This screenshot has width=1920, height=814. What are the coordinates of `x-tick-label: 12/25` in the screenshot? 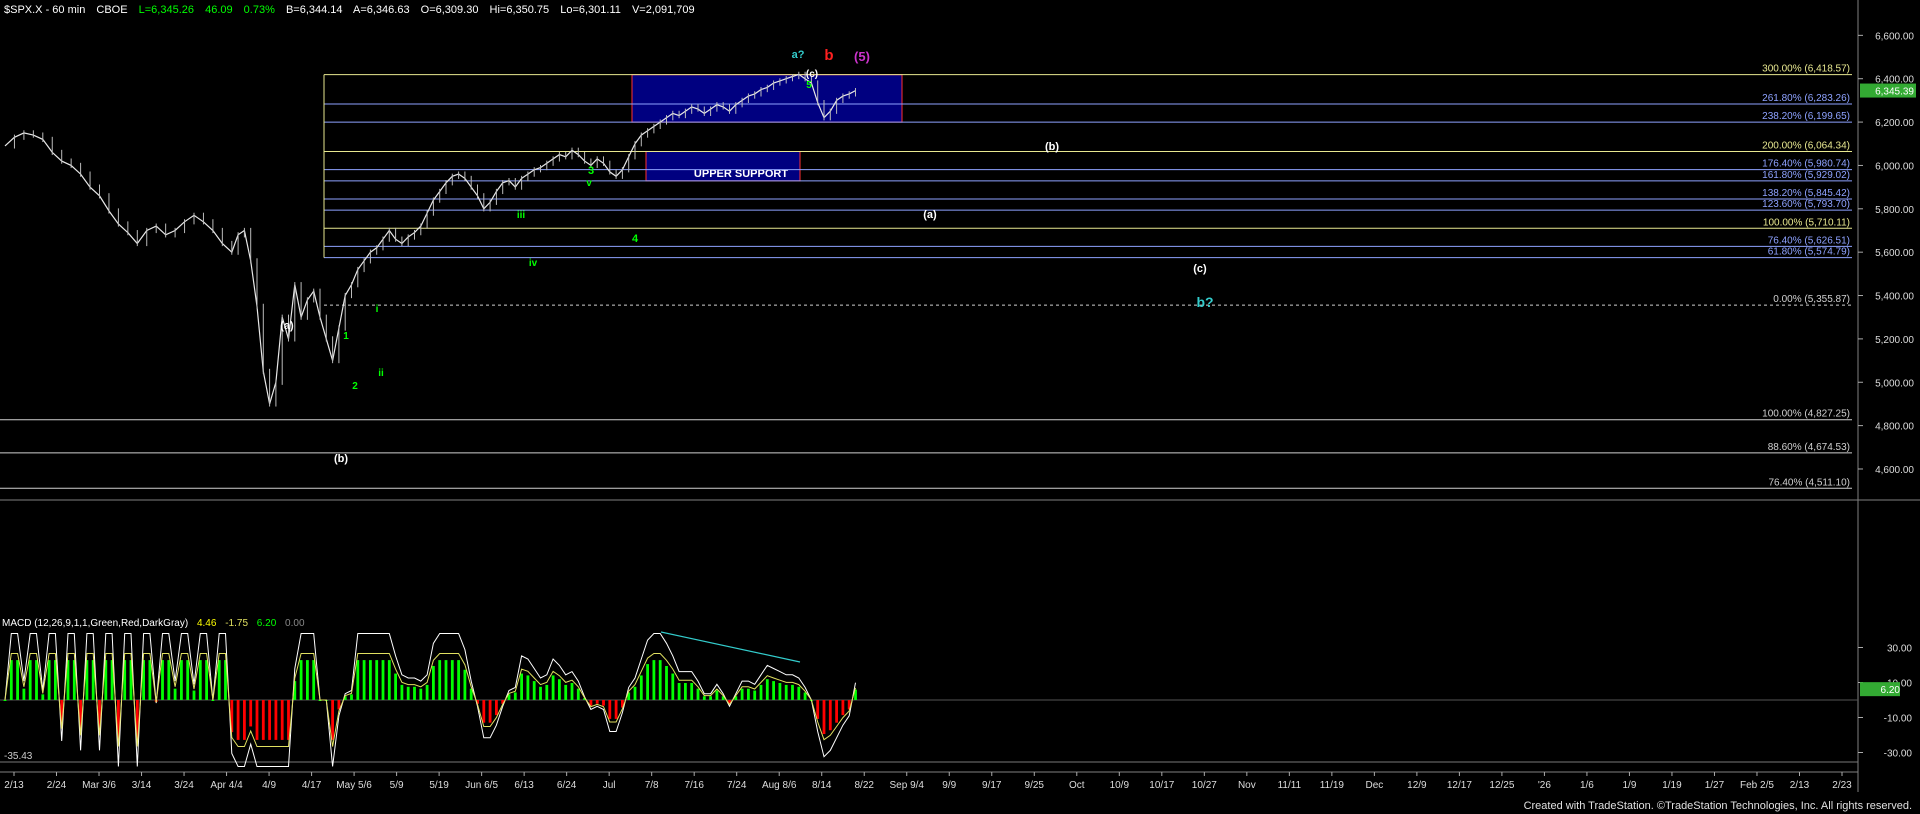 It's located at (1501, 785).